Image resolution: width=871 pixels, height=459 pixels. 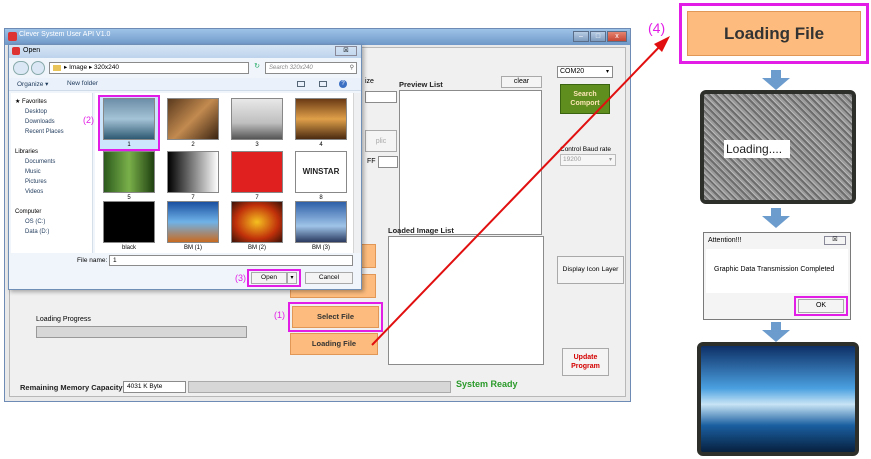 What do you see at coordinates (657, 28) in the screenshot?
I see `step-4-label: (4)` at bounding box center [657, 28].